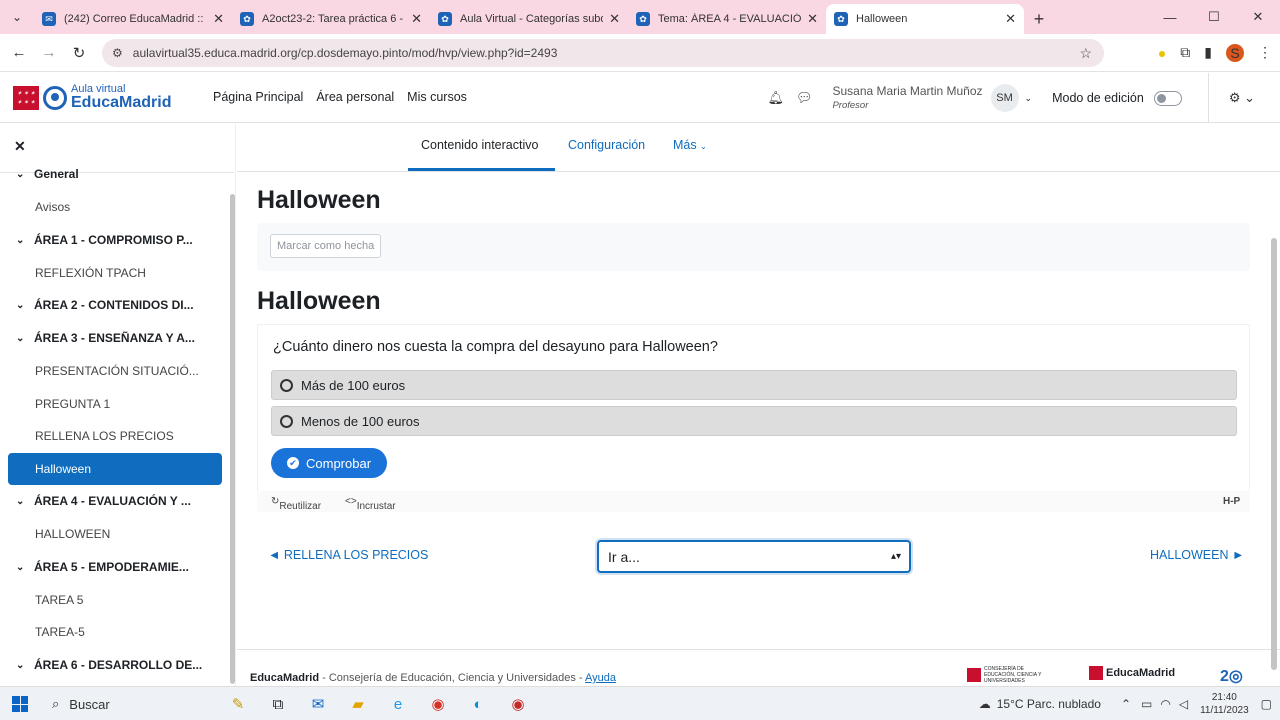 The width and height of the screenshot is (1280, 720). Describe the element at coordinates (529, 19) in the screenshot. I see `browser-tab: ✿ Aula Virtual - Categorías subor ✕` at that location.